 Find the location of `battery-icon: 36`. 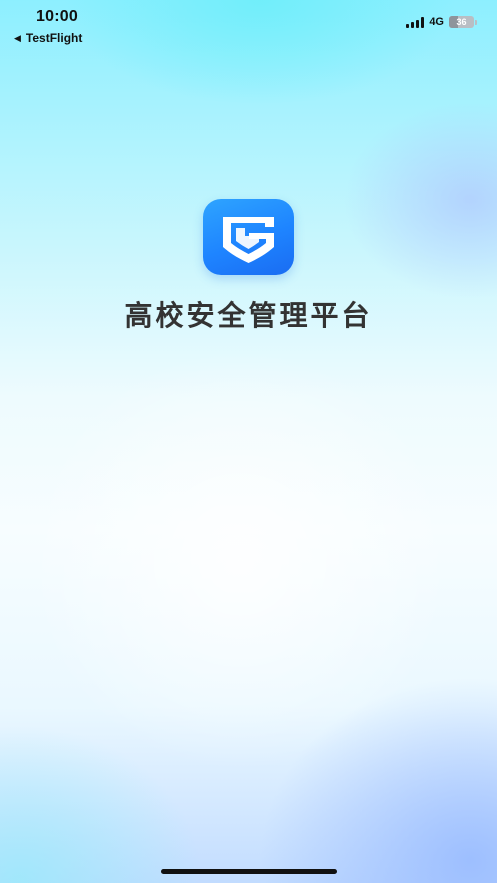

battery-icon: 36 is located at coordinates (461, 22).